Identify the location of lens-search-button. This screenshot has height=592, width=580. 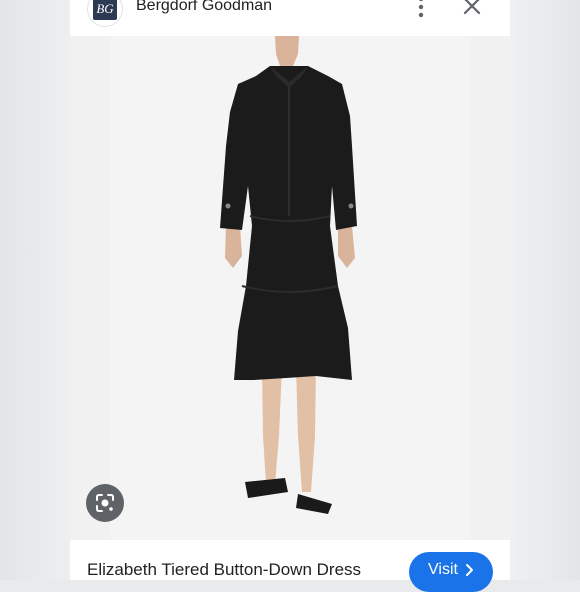
(105, 503).